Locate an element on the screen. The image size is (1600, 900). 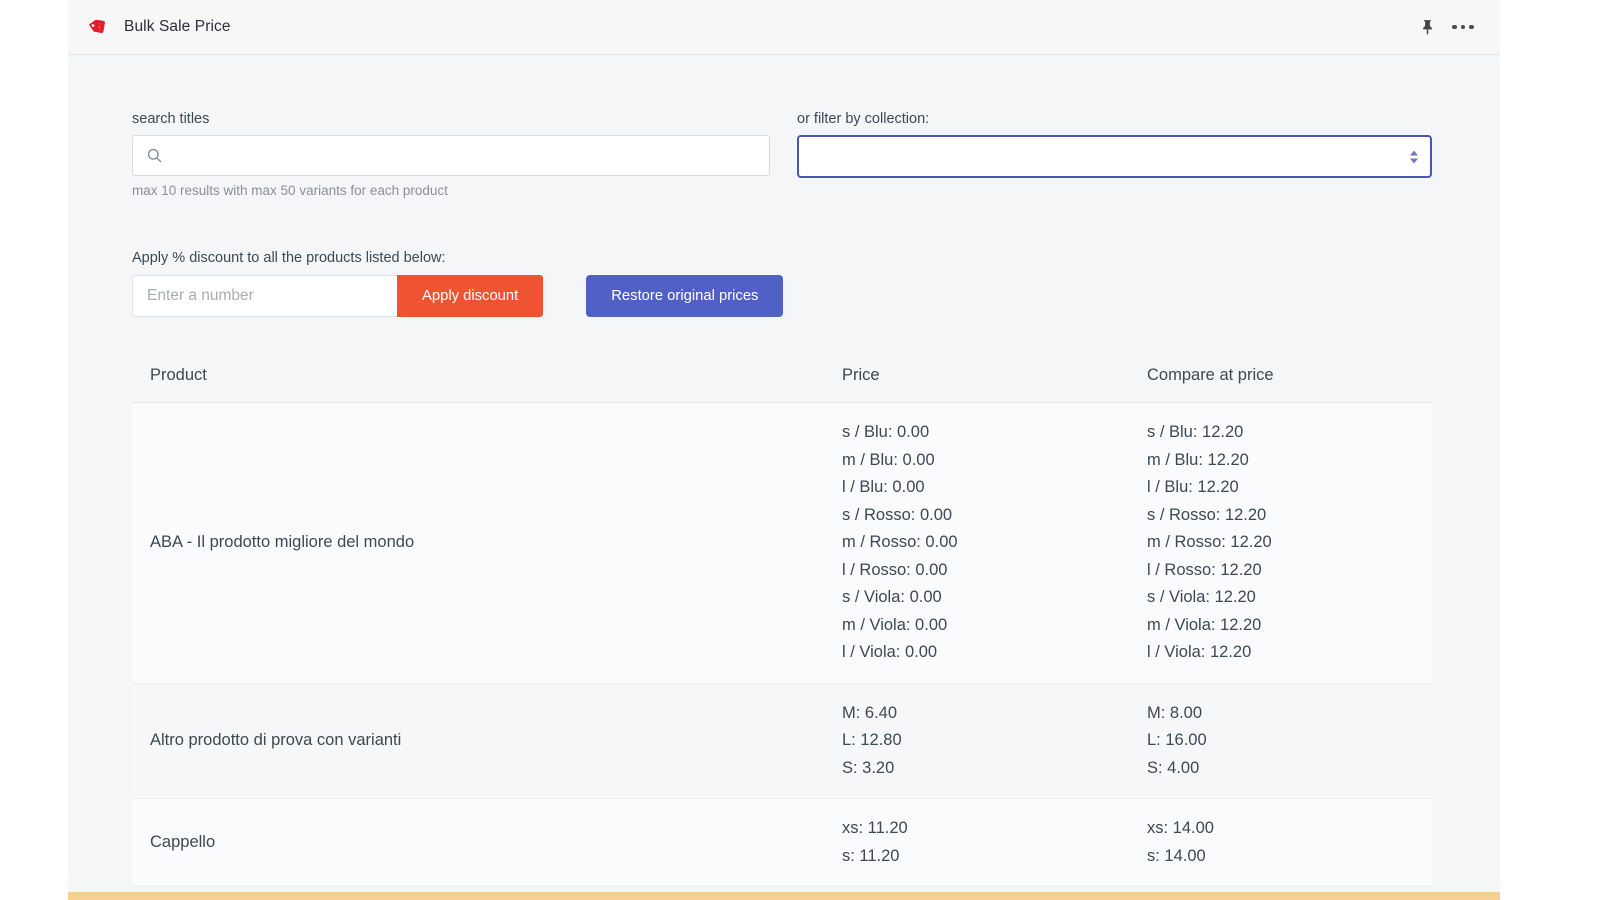
window-titlebar: Bulk Sale Price is located at coordinates (784, 27).